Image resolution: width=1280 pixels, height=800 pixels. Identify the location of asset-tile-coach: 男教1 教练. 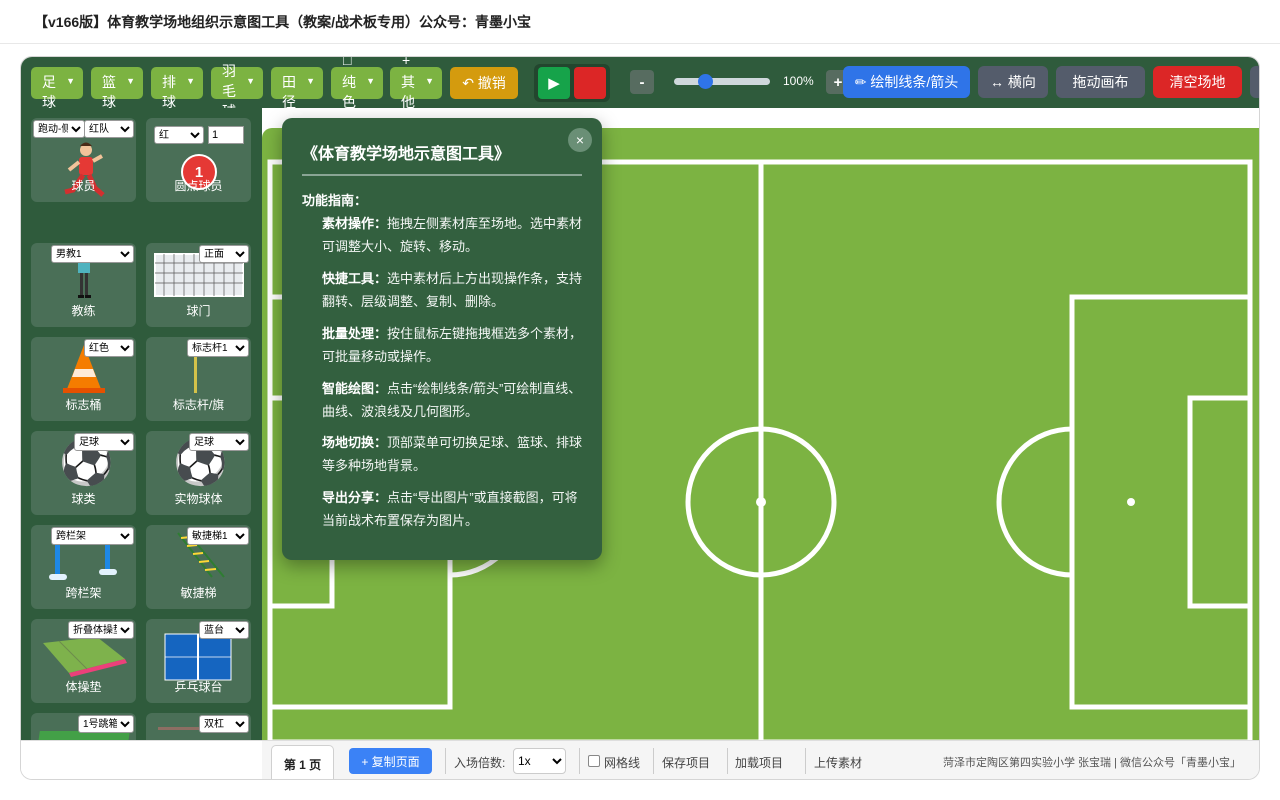
(83, 285).